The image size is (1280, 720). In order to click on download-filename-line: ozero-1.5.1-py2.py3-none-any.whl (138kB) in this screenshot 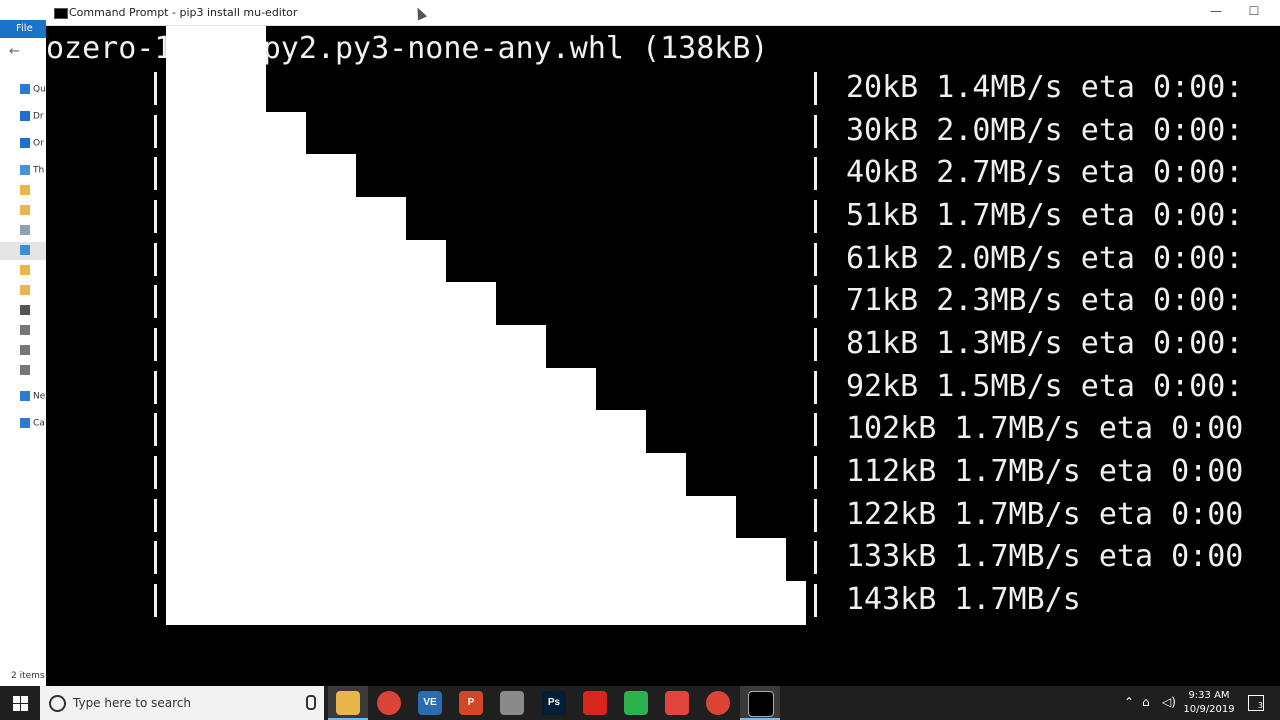, I will do `click(407, 48)`.